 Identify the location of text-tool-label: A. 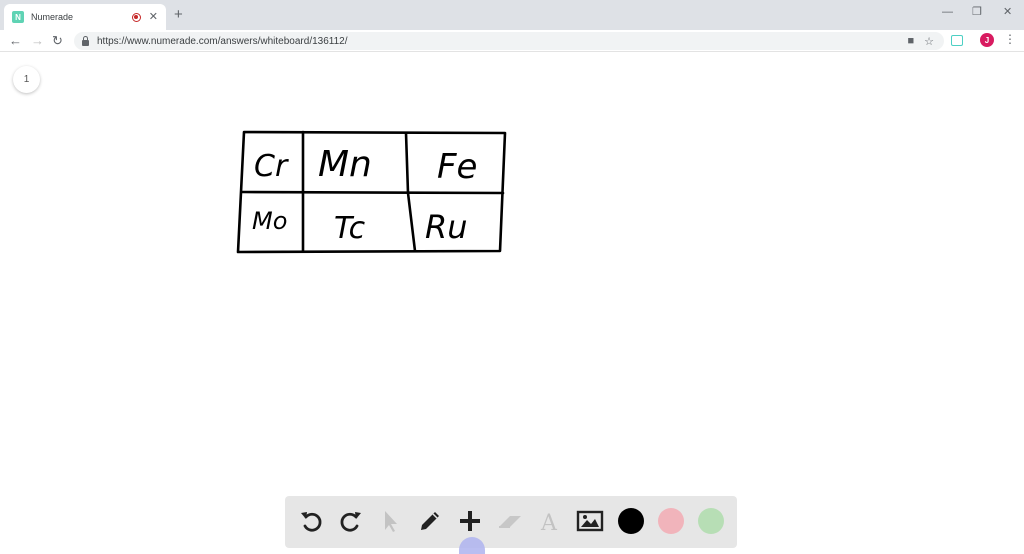
(549, 522).